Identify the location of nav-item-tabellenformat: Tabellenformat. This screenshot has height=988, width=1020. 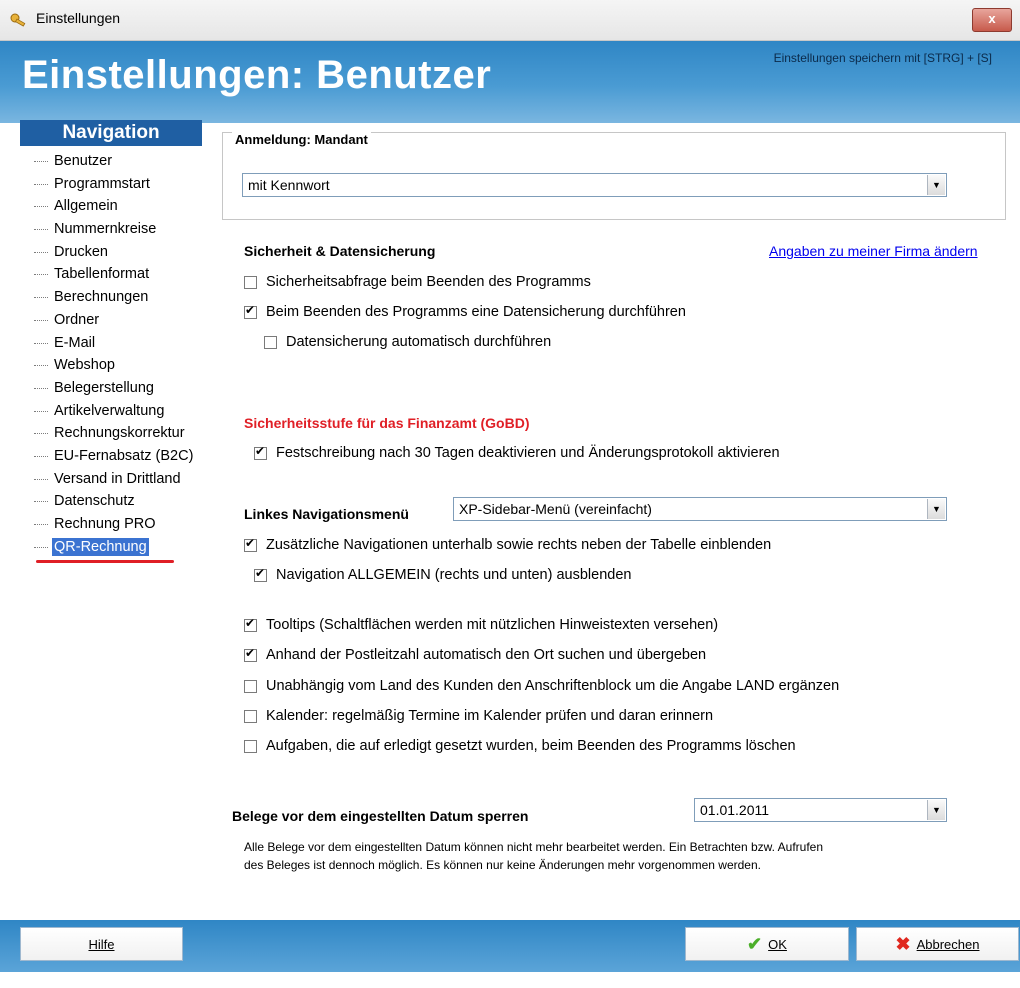
(114, 274).